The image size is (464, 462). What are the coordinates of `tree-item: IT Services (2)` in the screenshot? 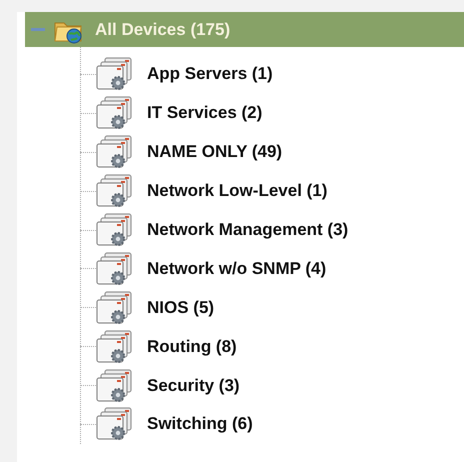 It's located at (204, 113).